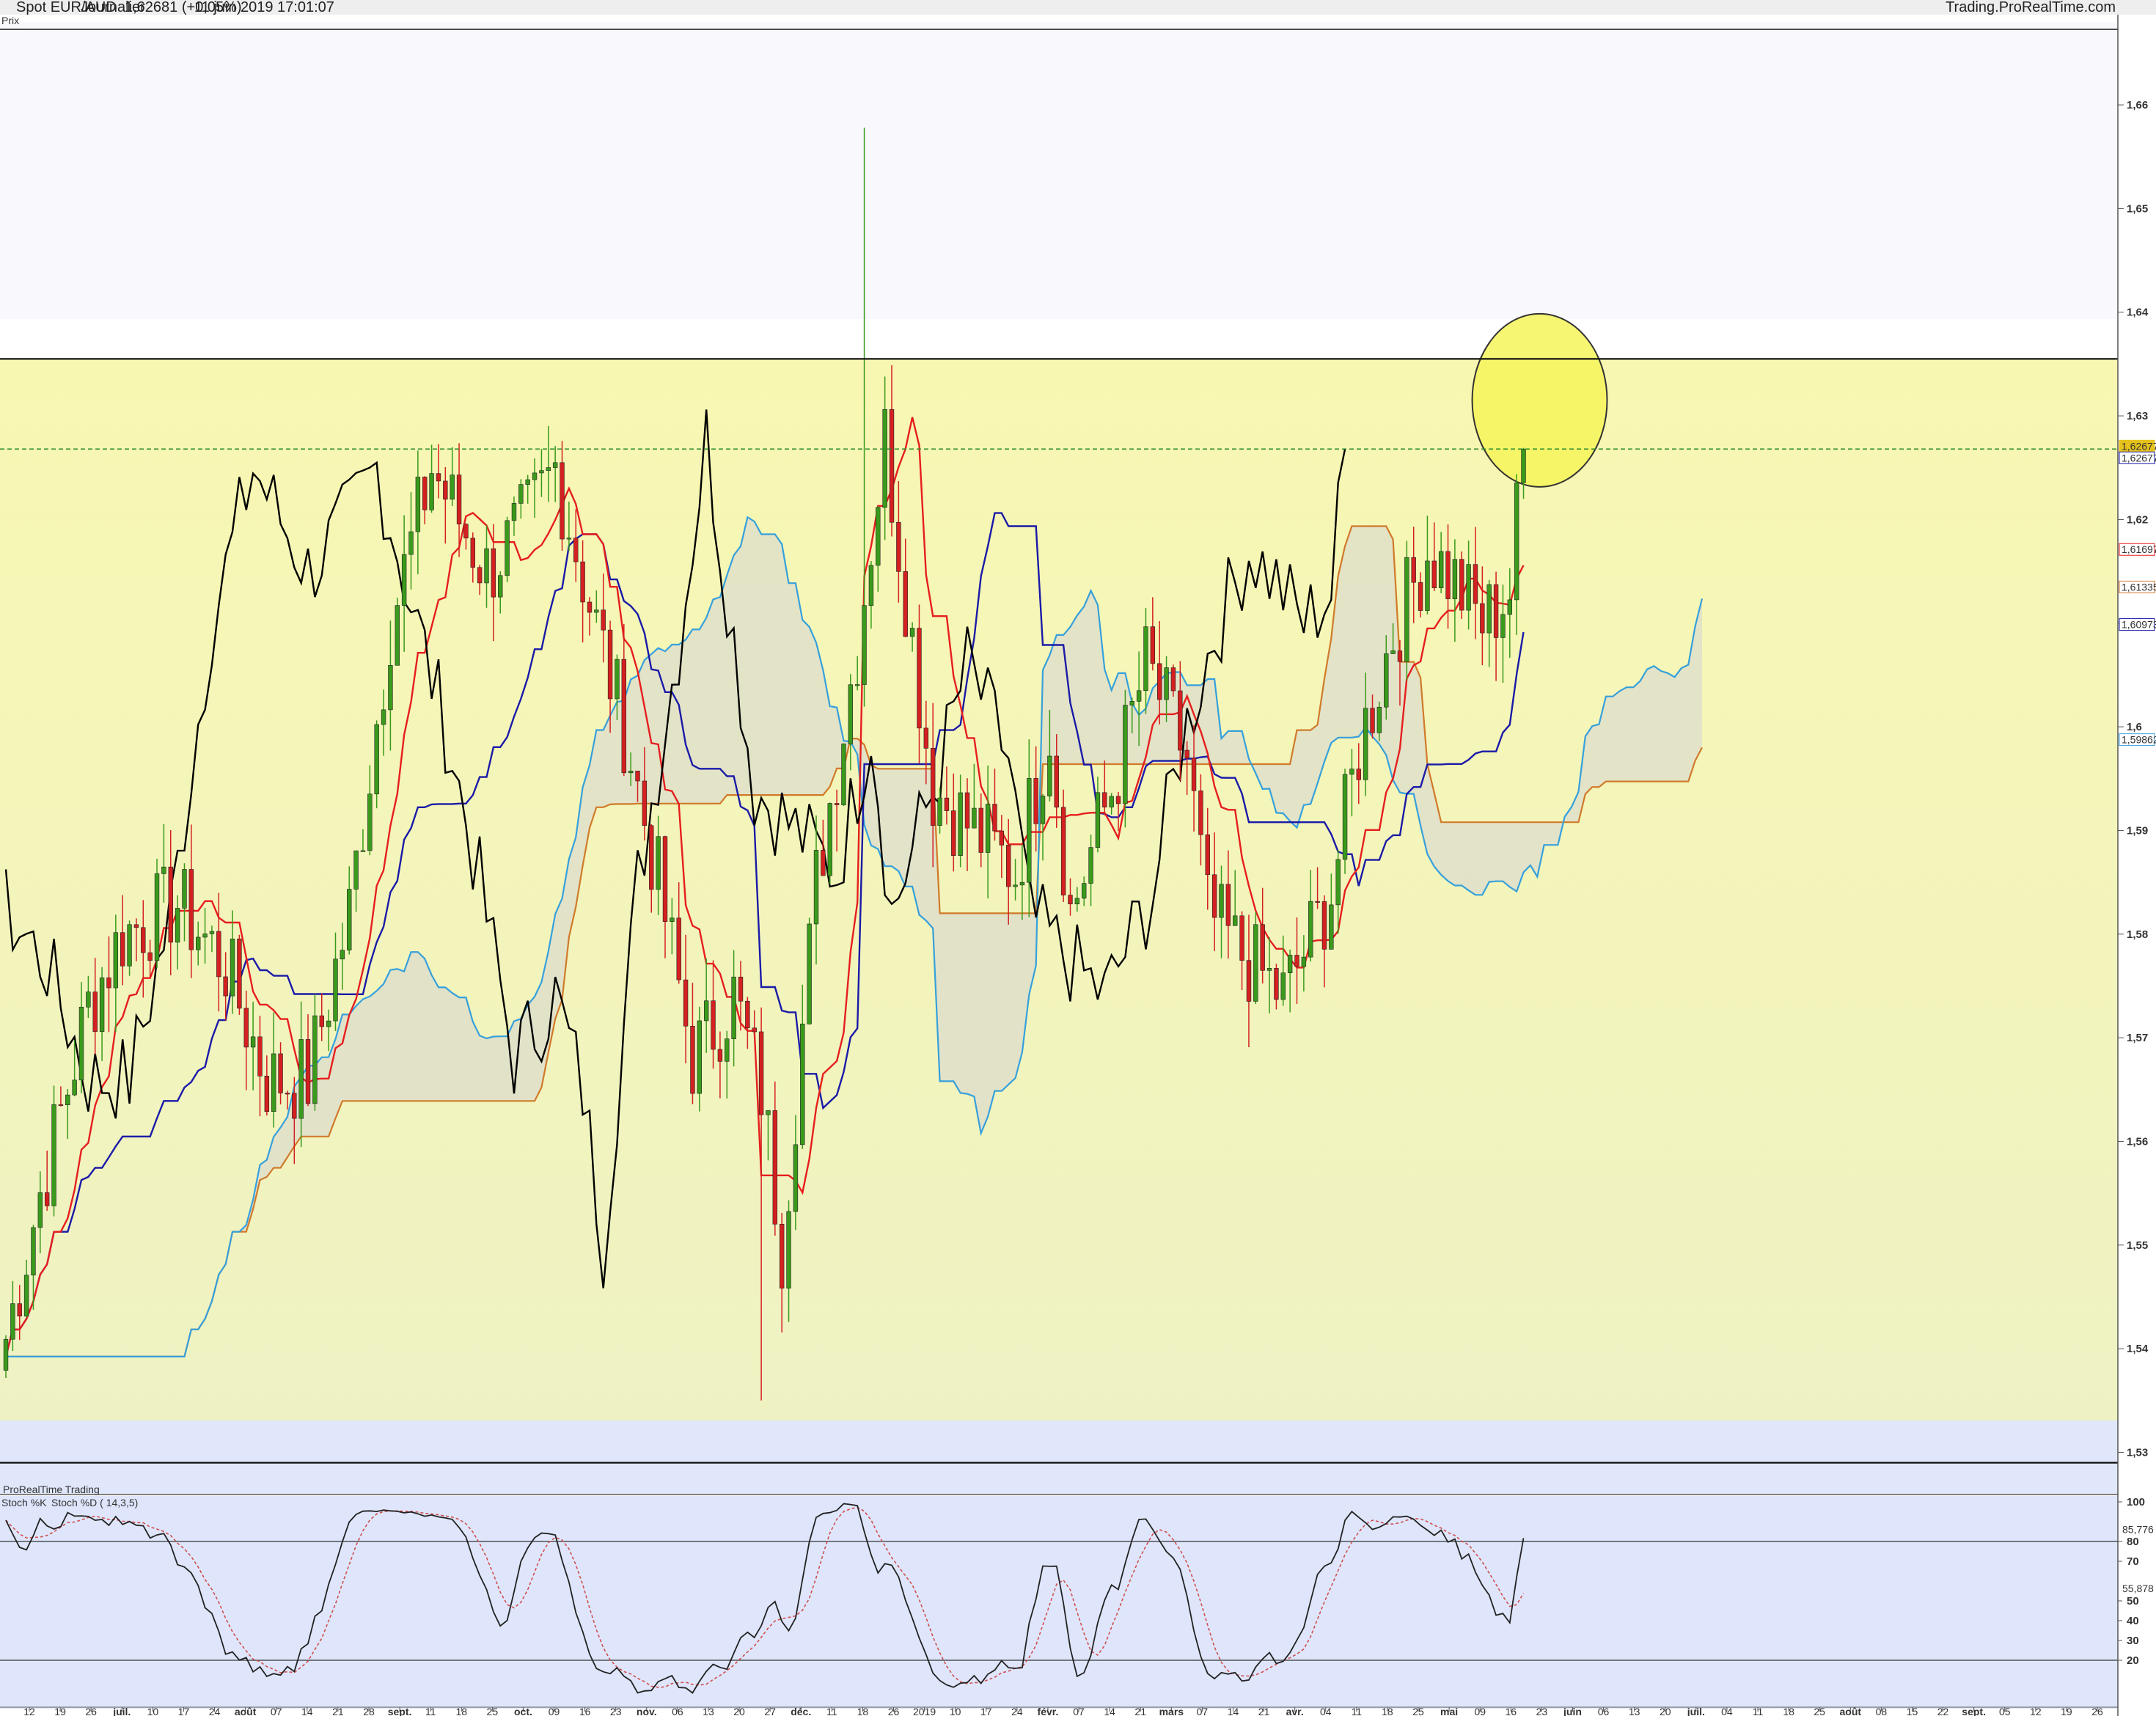 Image resolution: width=2156 pixels, height=1716 pixels. What do you see at coordinates (2133, 1641) in the screenshot?
I see `stoch-tick-label: 30` at bounding box center [2133, 1641].